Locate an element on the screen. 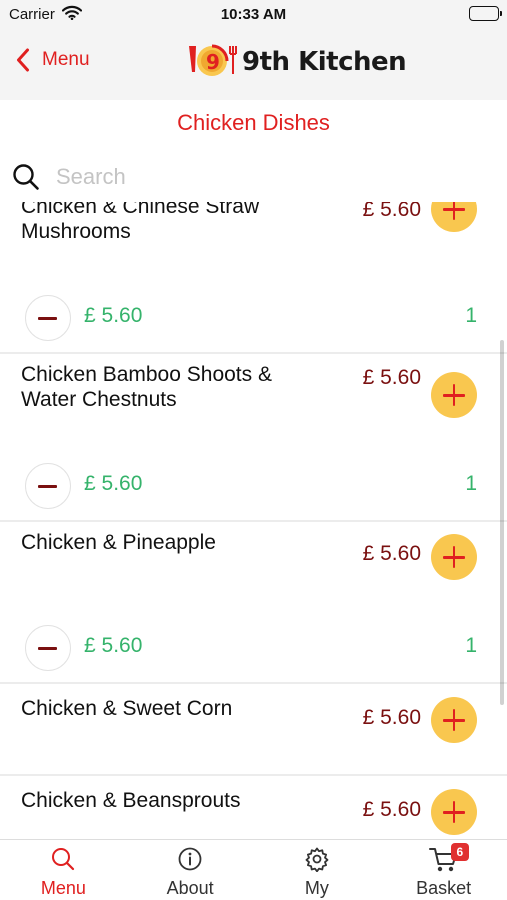 The image size is (507, 900). logo-icon: 9 is located at coordinates (213, 60).